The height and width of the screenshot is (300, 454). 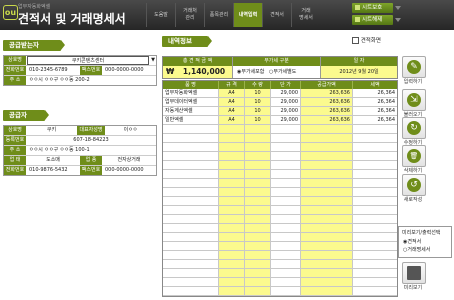 I want to click on table-row: 자동계산엑셀 A4 10 29,000 263,636 26,364, so click(x=280, y=111).